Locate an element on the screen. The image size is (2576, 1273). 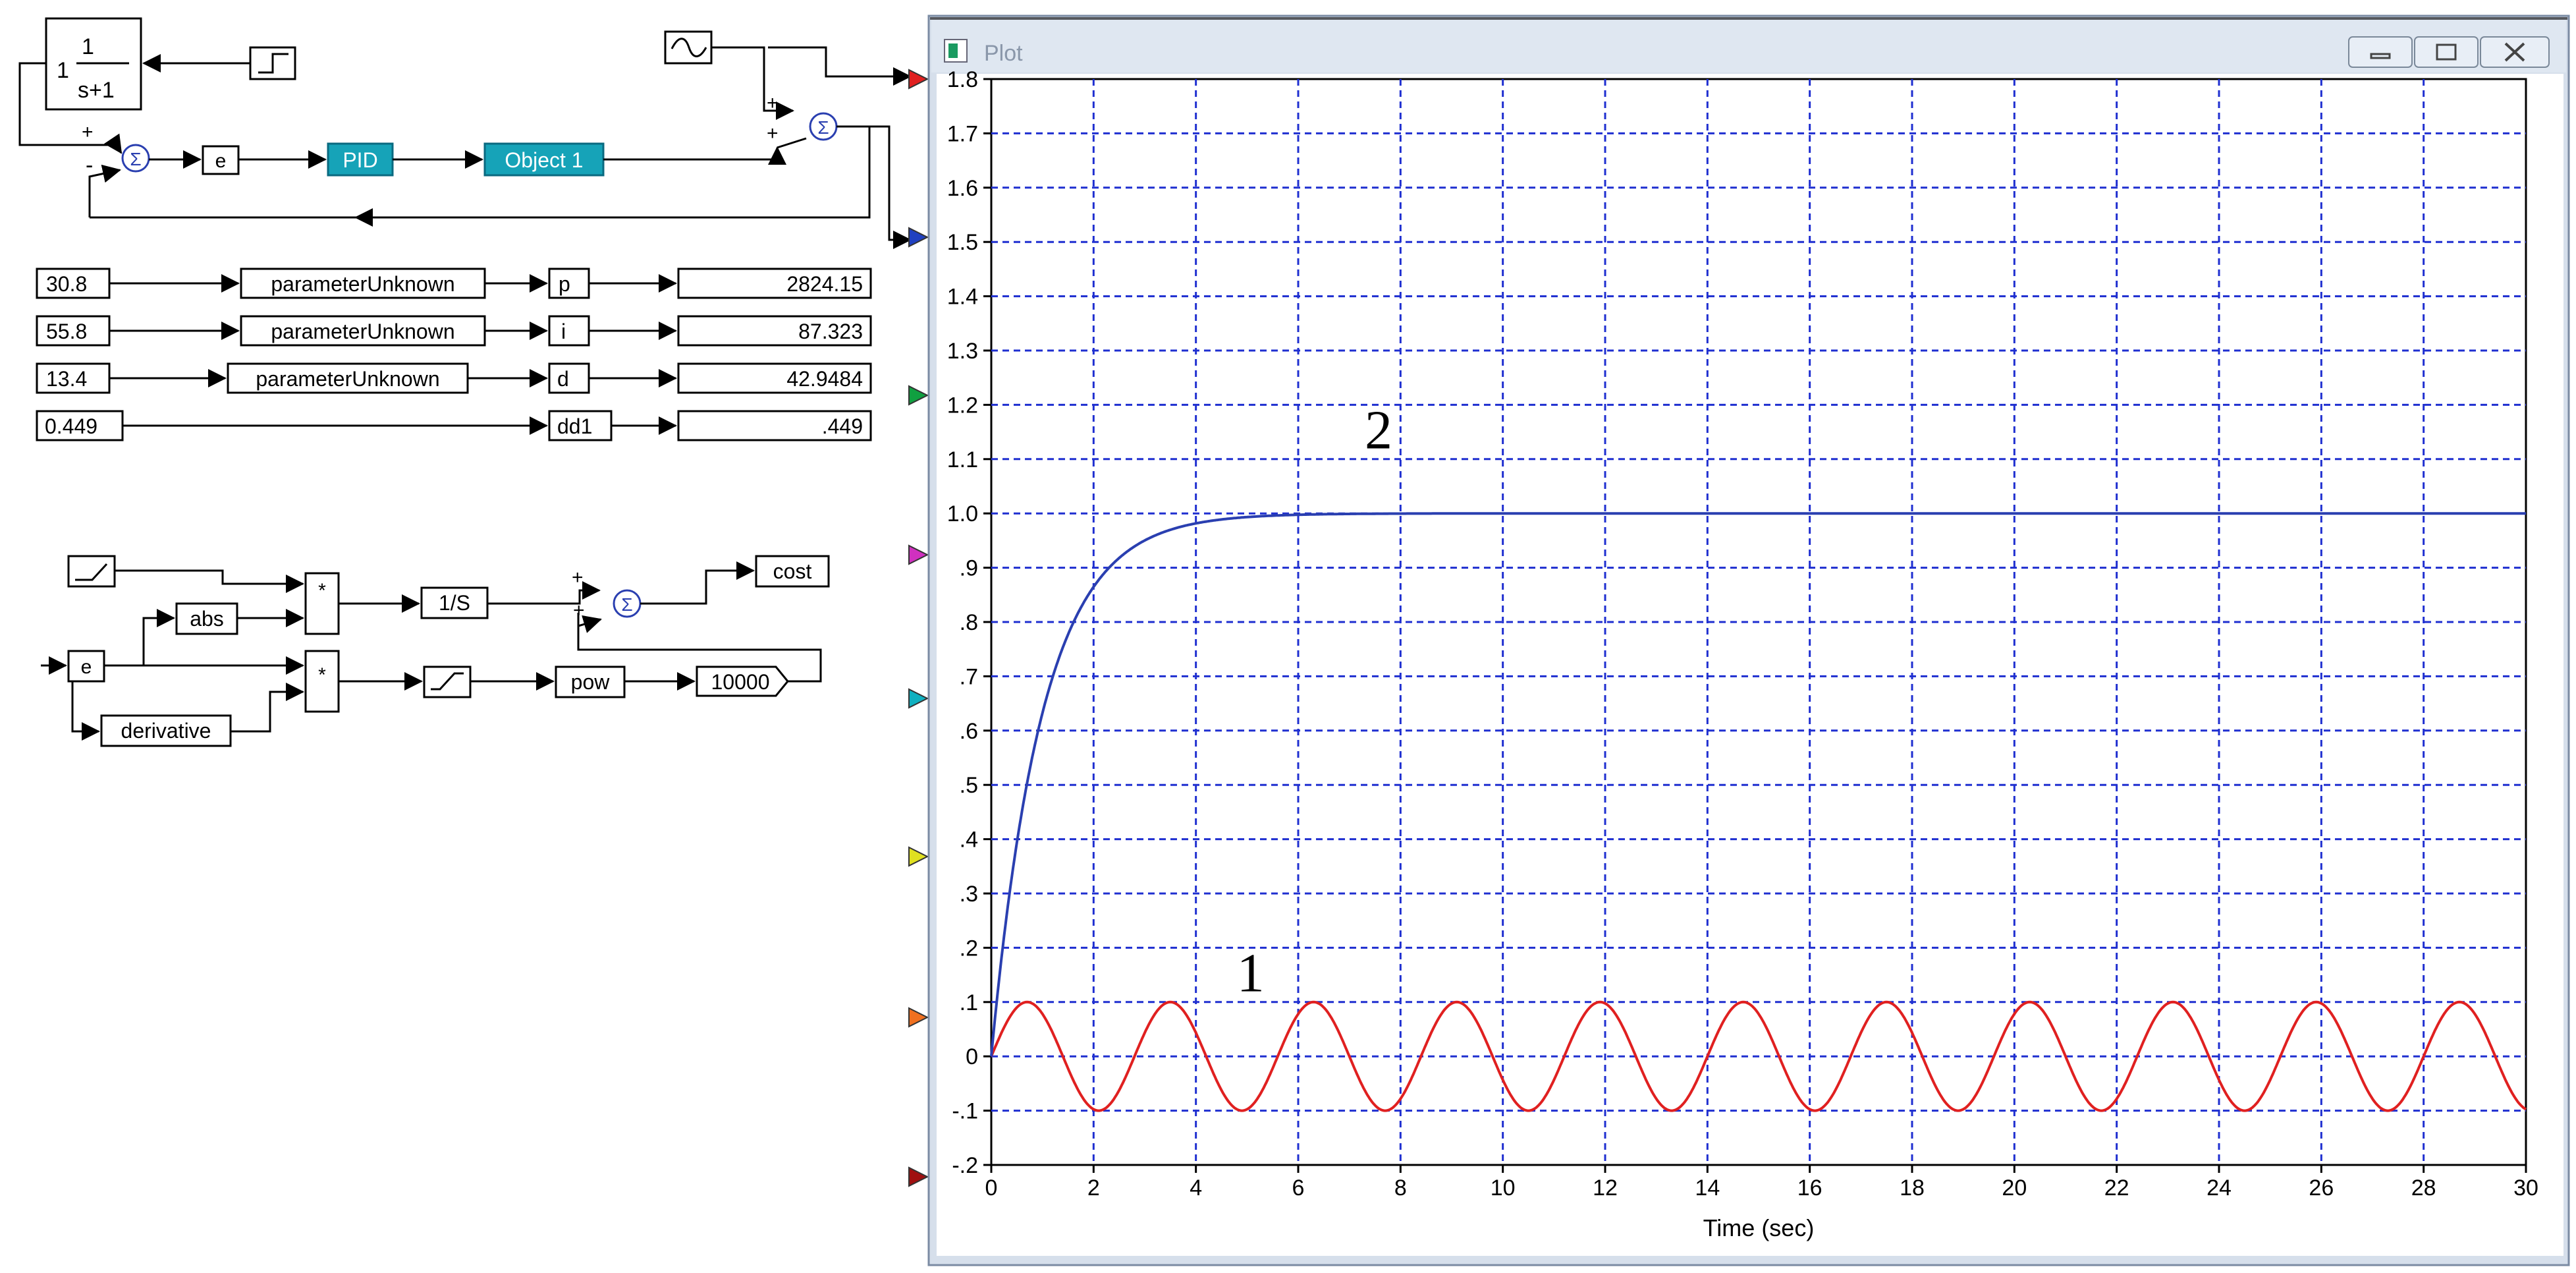
x-tick-label: 0 is located at coordinates (991, 1188).